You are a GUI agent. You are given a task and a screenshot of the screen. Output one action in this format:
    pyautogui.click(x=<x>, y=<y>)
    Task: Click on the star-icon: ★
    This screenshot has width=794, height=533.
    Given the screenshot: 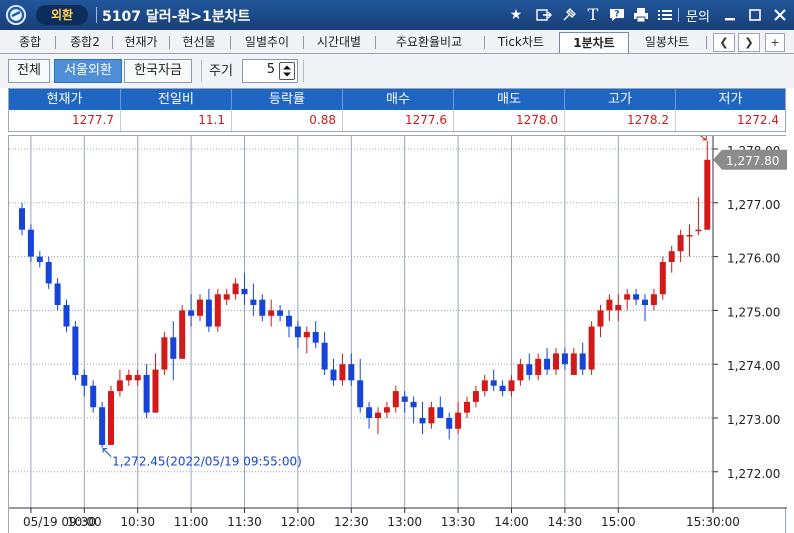 What is the action you would take?
    pyautogui.click(x=516, y=15)
    